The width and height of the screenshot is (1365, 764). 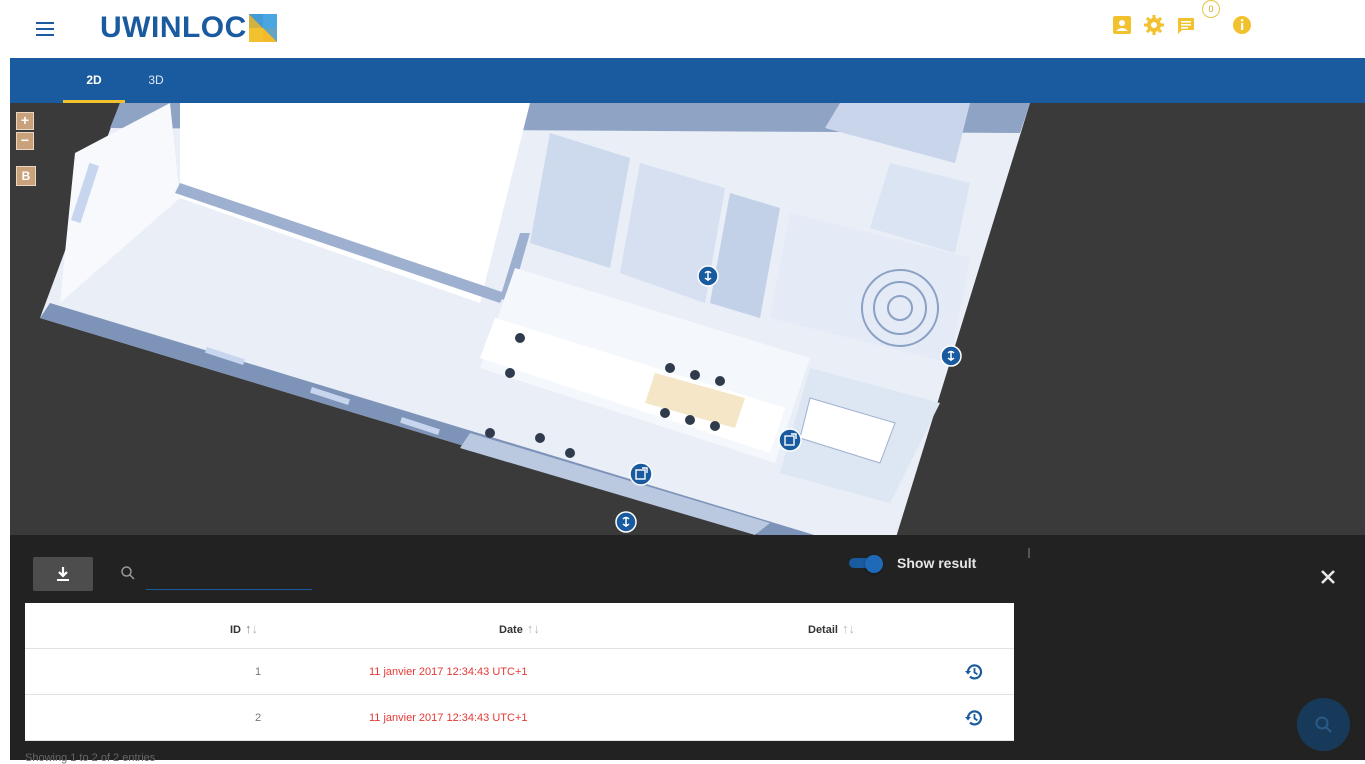 What do you see at coordinates (831, 626) in the screenshot?
I see `column-header-detail: Detail ↑↓` at bounding box center [831, 626].